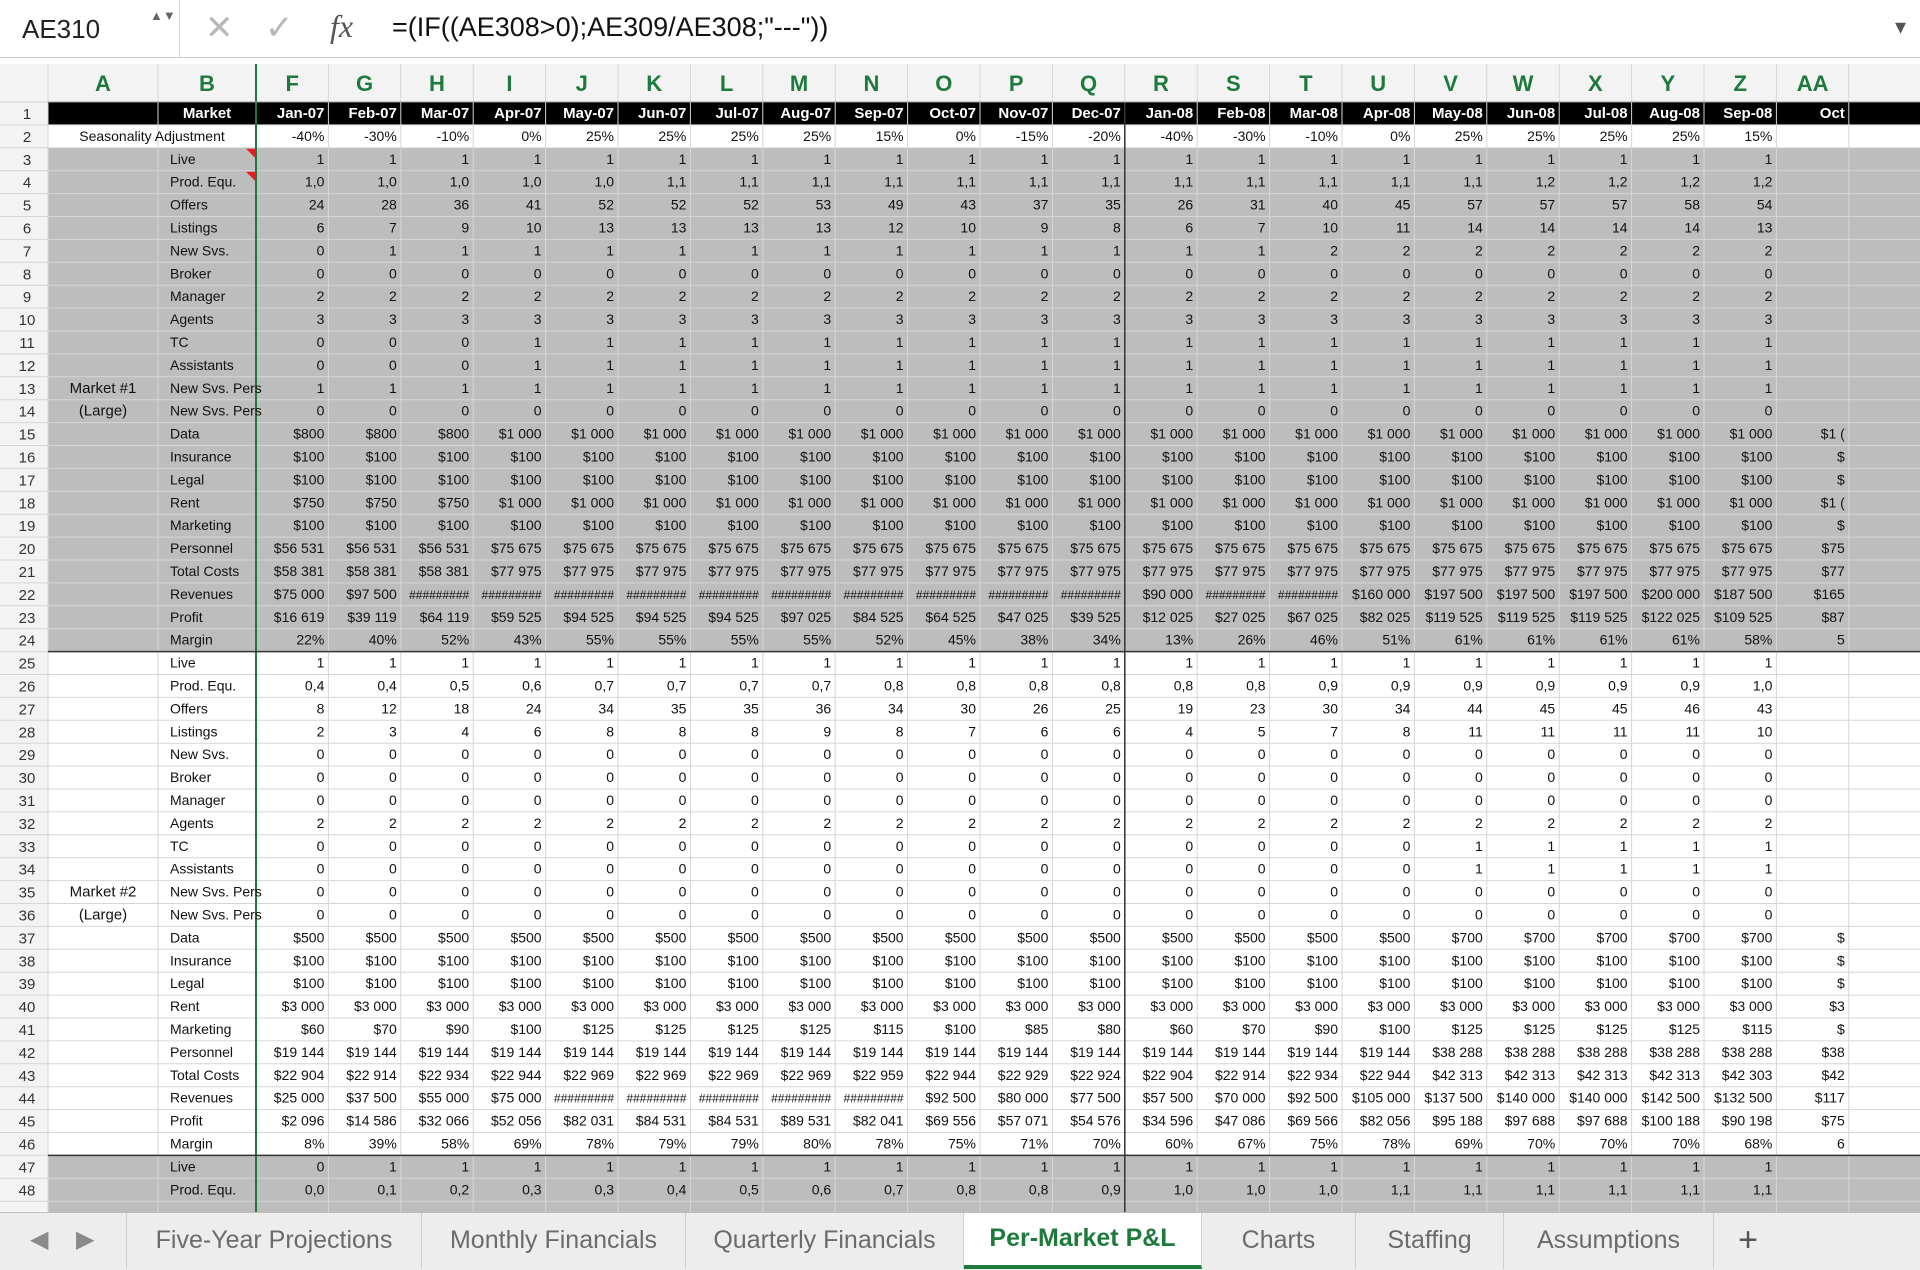 This screenshot has width=1920, height=1270. Describe the element at coordinates (1023, 1075) in the screenshot. I see `market-2-cell: $22 929` at that location.